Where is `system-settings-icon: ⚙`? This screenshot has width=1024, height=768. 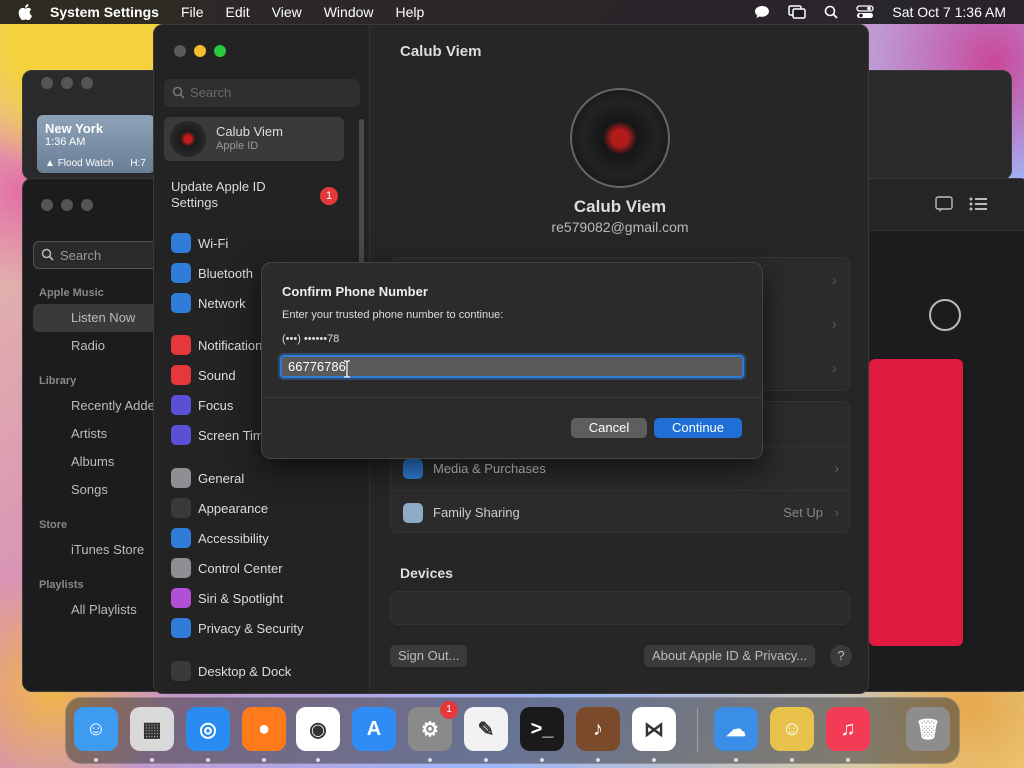 system-settings-icon: ⚙ is located at coordinates (430, 729).